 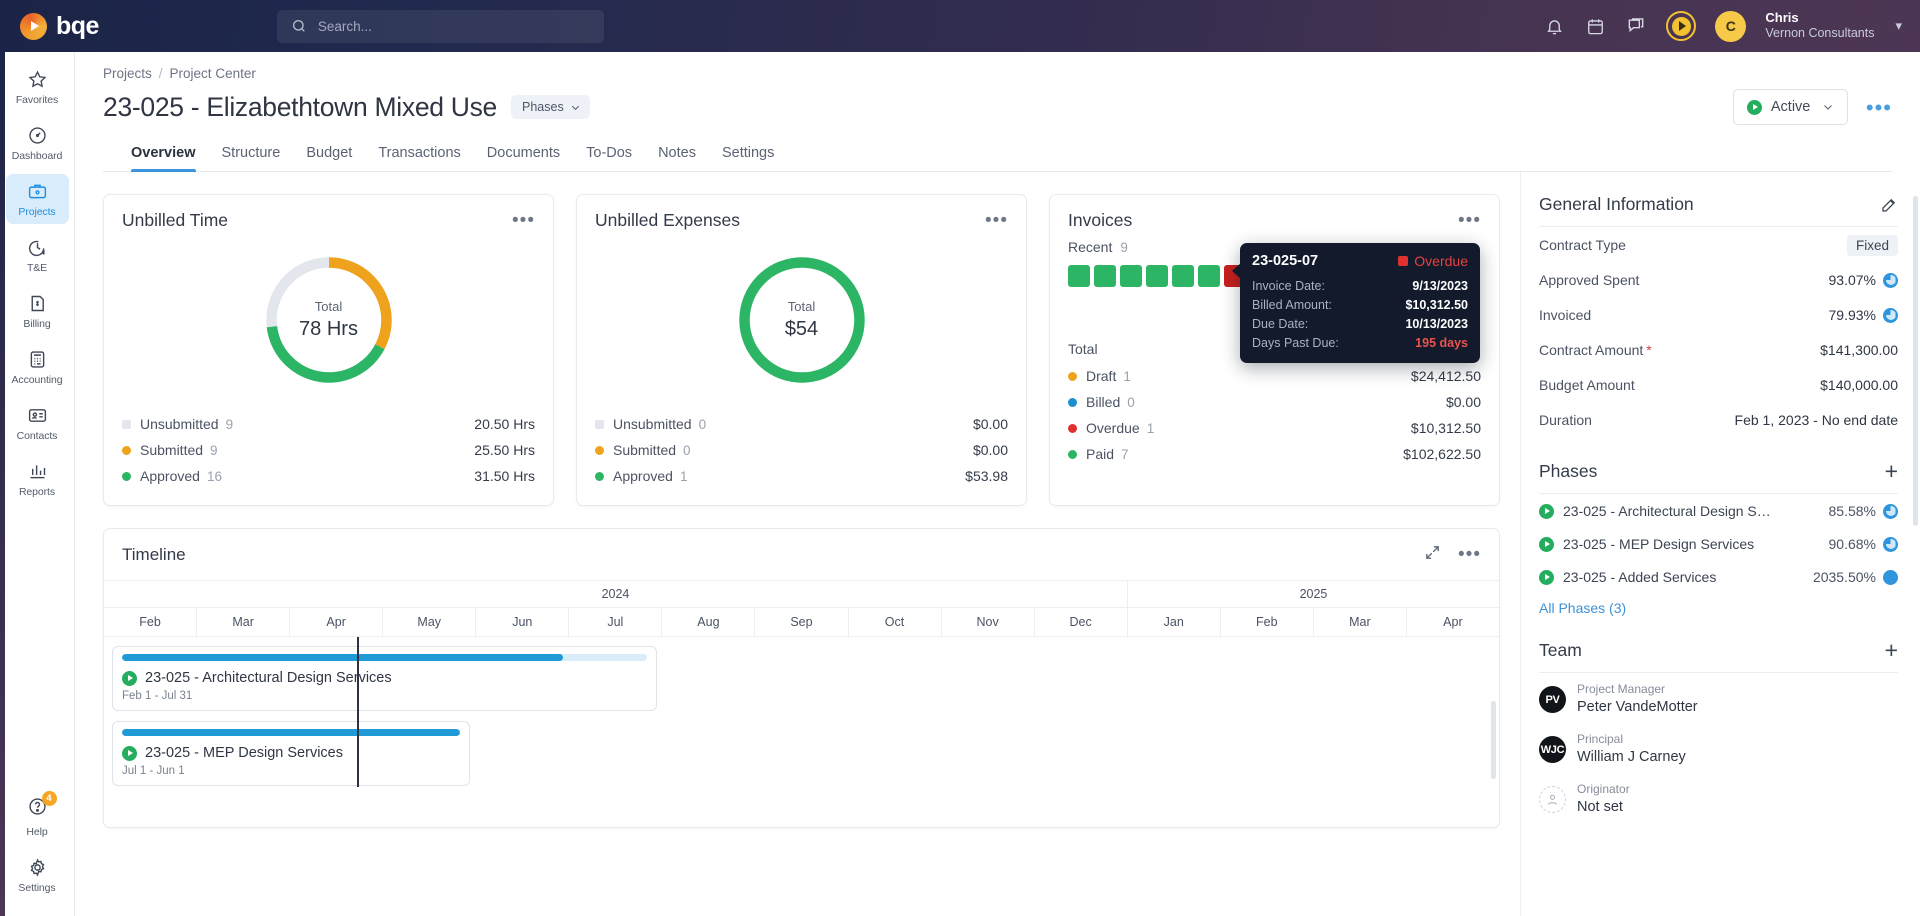 I want to click on tab-notes: Notes, so click(x=677, y=155).